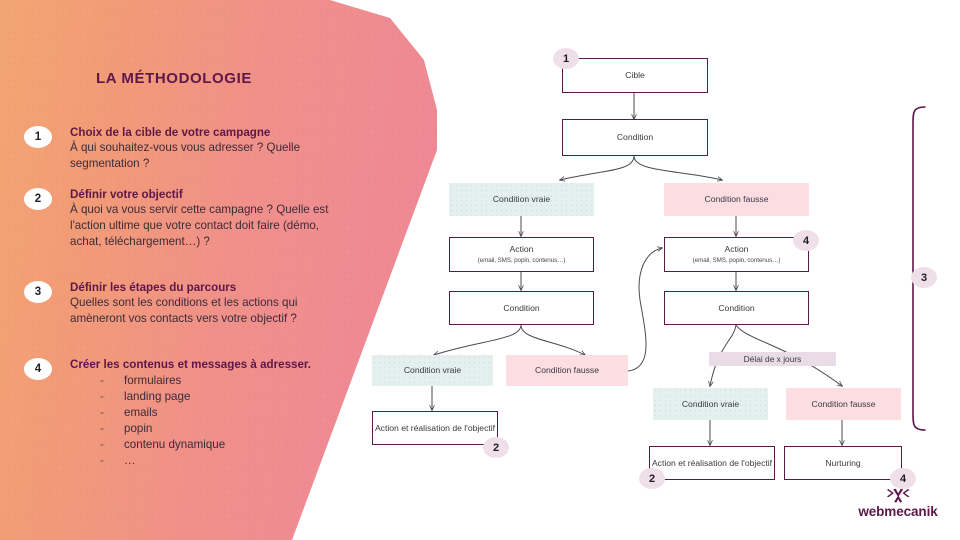 The image size is (960, 540). What do you see at coordinates (898, 511) in the screenshot?
I see `brand-name: webmecanik` at bounding box center [898, 511].